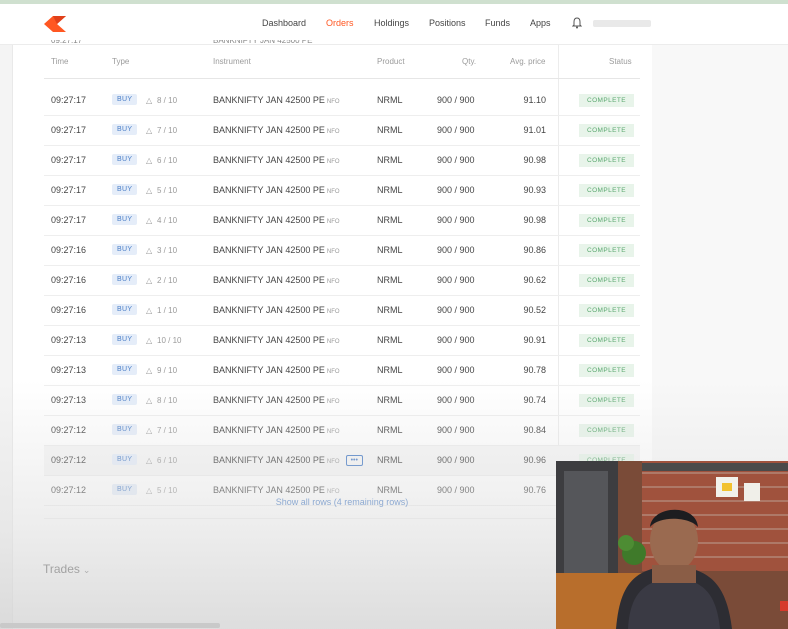 Image resolution: width=788 pixels, height=629 pixels. Describe the element at coordinates (622, 23) in the screenshot. I see `user-id-placeholder` at that location.